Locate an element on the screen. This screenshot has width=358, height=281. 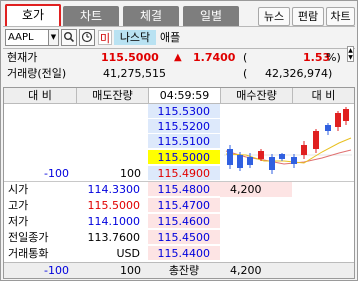
mini-candle-chart is located at coordinates (288, 140).